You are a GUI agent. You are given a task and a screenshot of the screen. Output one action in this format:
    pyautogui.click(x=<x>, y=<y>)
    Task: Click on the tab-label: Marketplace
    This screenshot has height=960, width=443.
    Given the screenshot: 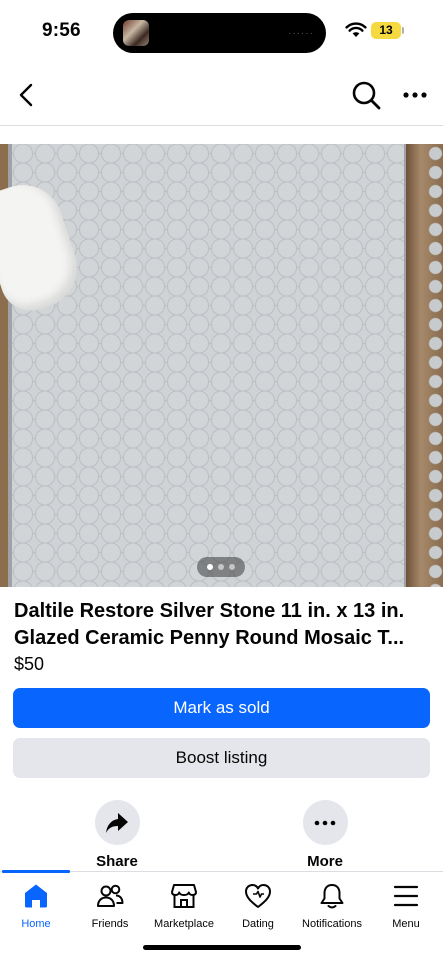 What is the action you would take?
    pyautogui.click(x=184, y=924)
    